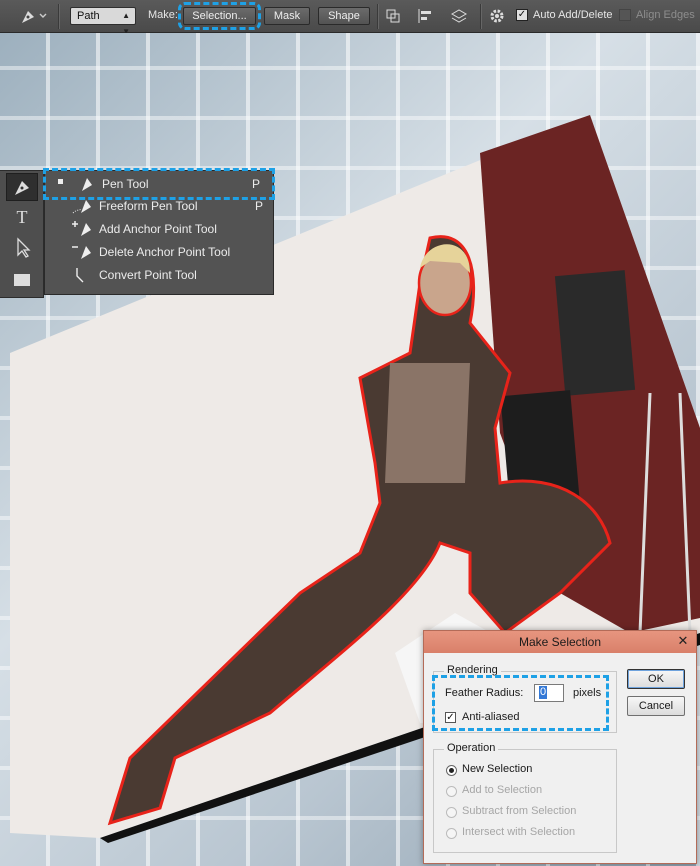  I want to click on flyout-item-delete-anchor-point-tool: Delete Anchor Point Tool, so click(159, 252).